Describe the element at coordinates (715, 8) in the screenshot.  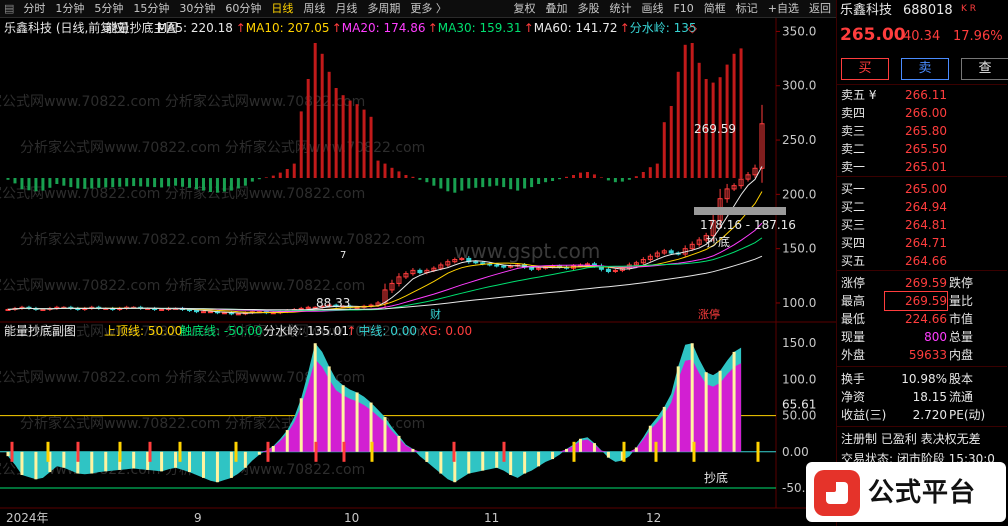
I see `tool-button-6: 简框` at that location.